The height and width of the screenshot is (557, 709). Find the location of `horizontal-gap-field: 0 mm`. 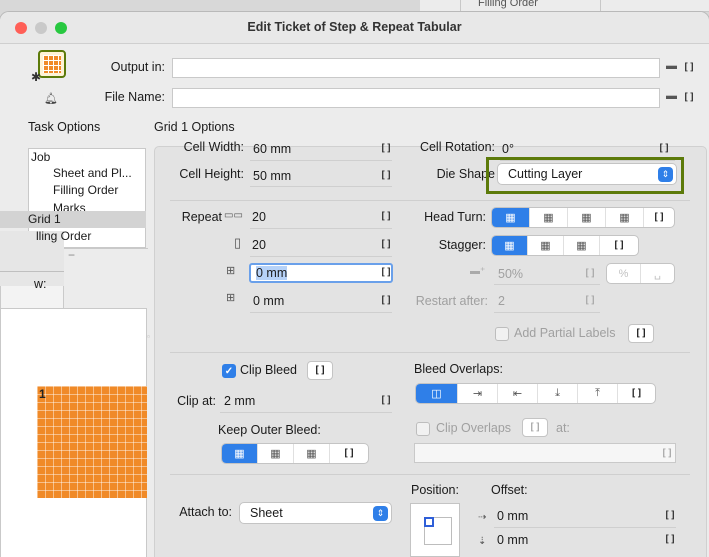

horizontal-gap-field: 0 mm is located at coordinates (321, 273).